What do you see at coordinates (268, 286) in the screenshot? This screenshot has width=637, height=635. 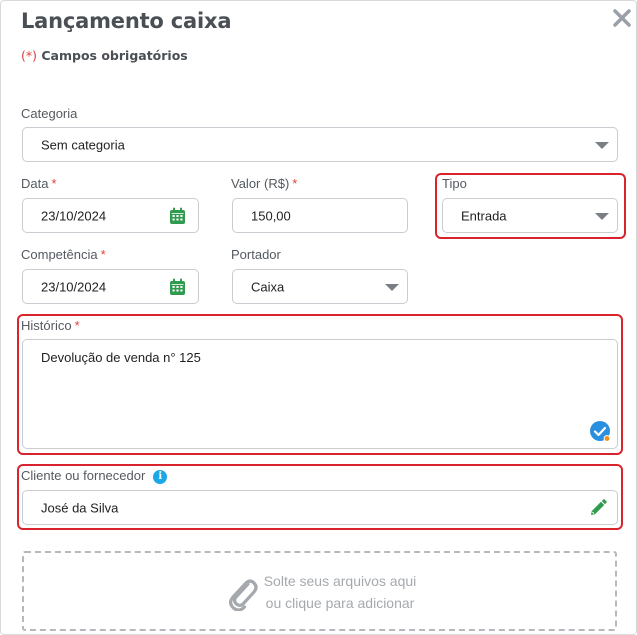 I see `portador-value: Caixa` at bounding box center [268, 286].